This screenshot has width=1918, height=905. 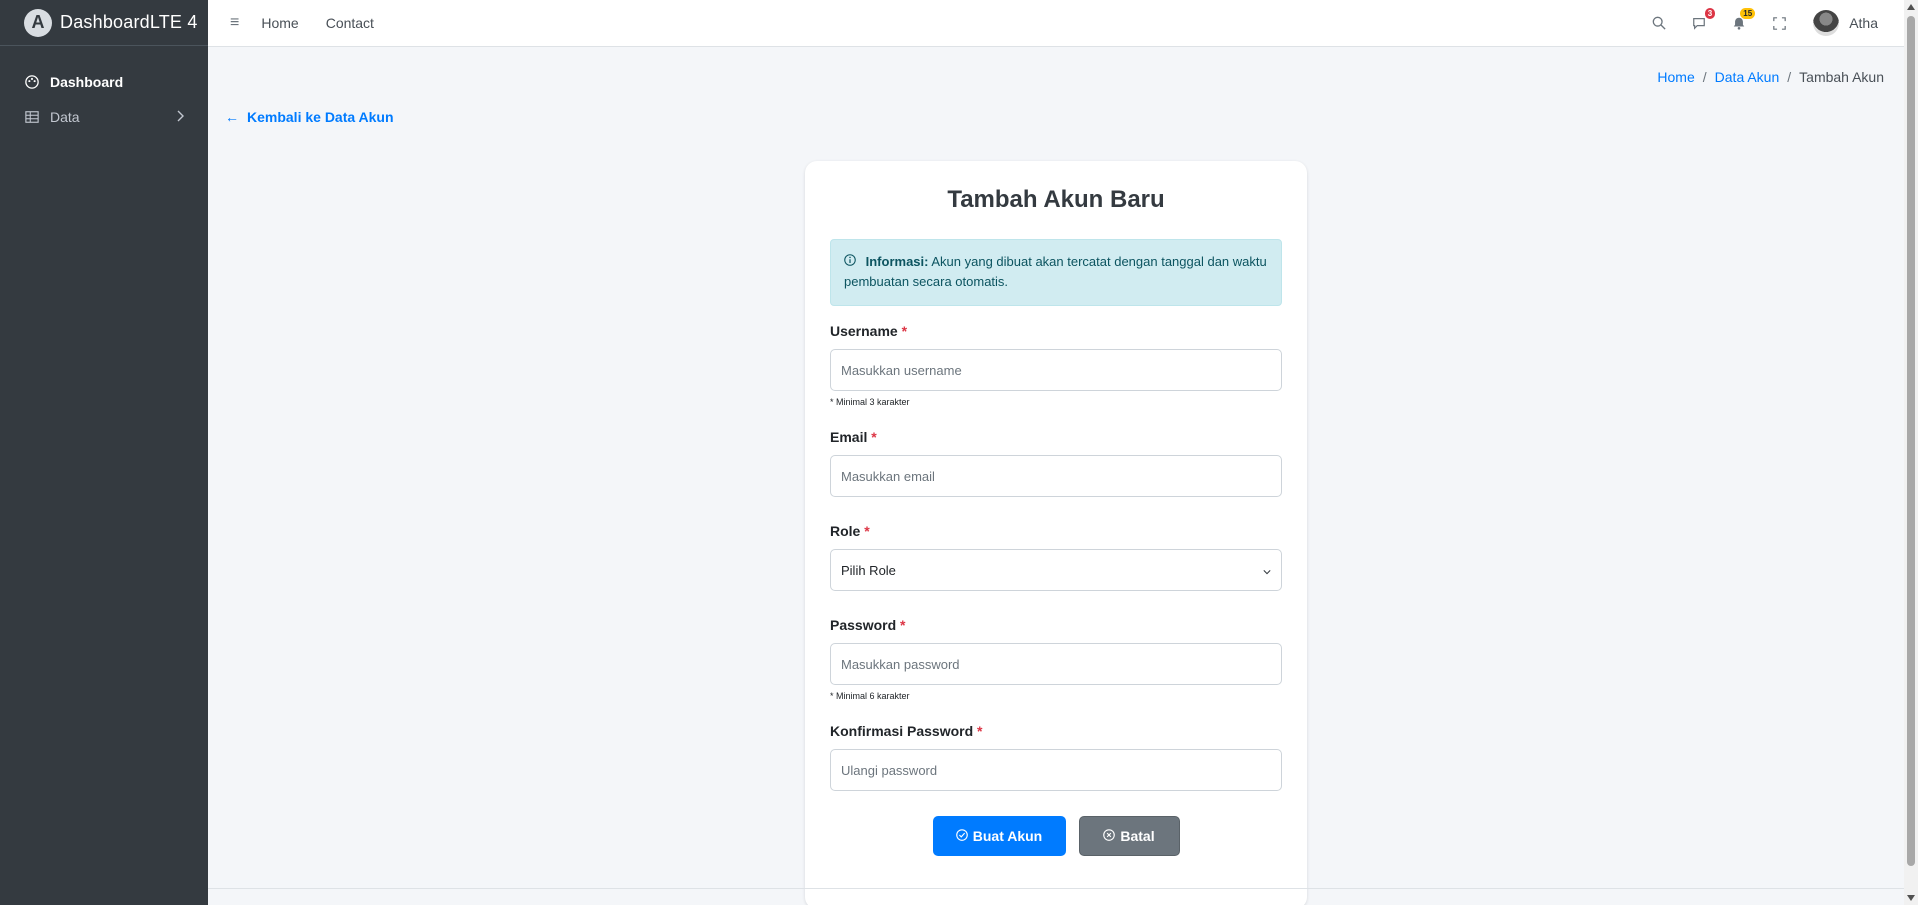 What do you see at coordinates (863, 625) in the screenshot?
I see `password-label-text: Password` at bounding box center [863, 625].